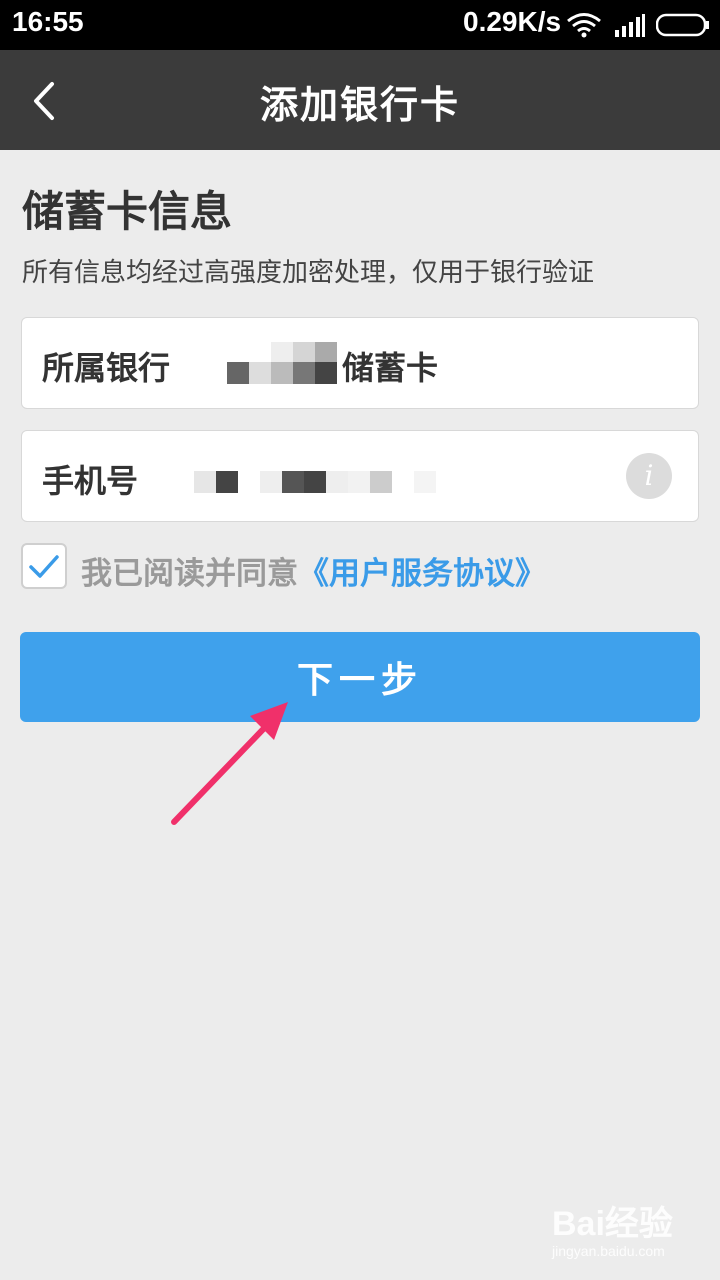  I want to click on checkmark-icon, so click(44, 566).